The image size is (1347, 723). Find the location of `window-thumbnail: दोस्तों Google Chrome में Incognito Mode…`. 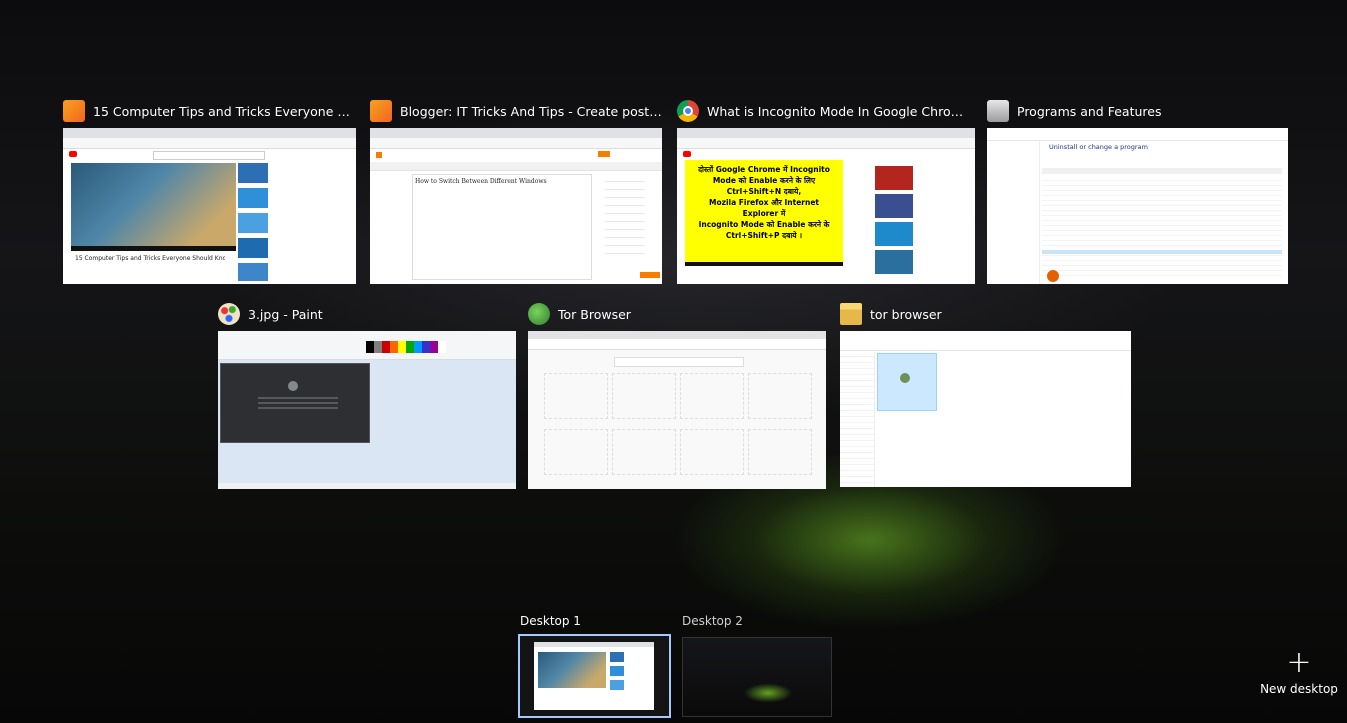

window-thumbnail: दोस्तों Google Chrome में Incognito Mode… is located at coordinates (826, 206).